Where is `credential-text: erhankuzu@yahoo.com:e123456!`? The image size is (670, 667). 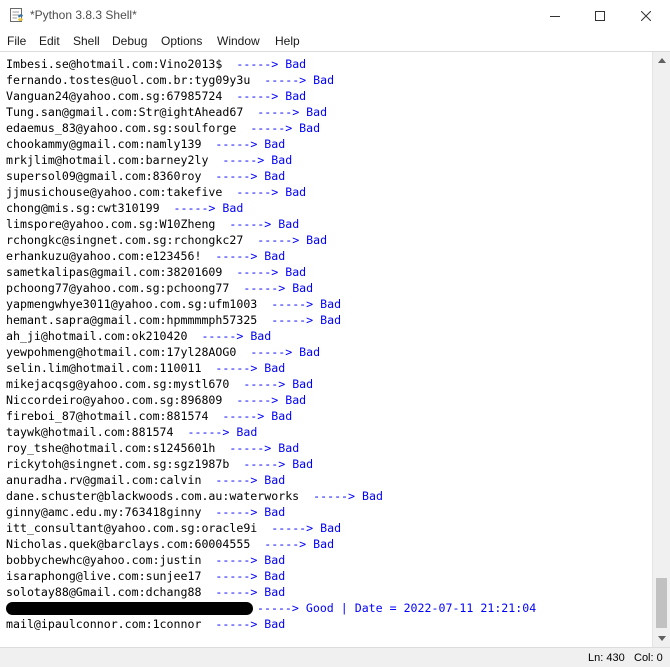 credential-text: erhankuzu@yahoo.com:e123456! is located at coordinates (104, 256).